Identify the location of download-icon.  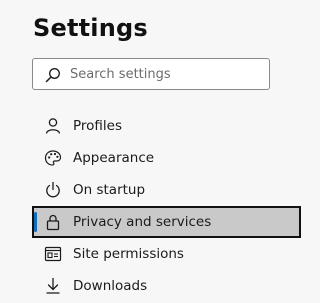
(53, 286).